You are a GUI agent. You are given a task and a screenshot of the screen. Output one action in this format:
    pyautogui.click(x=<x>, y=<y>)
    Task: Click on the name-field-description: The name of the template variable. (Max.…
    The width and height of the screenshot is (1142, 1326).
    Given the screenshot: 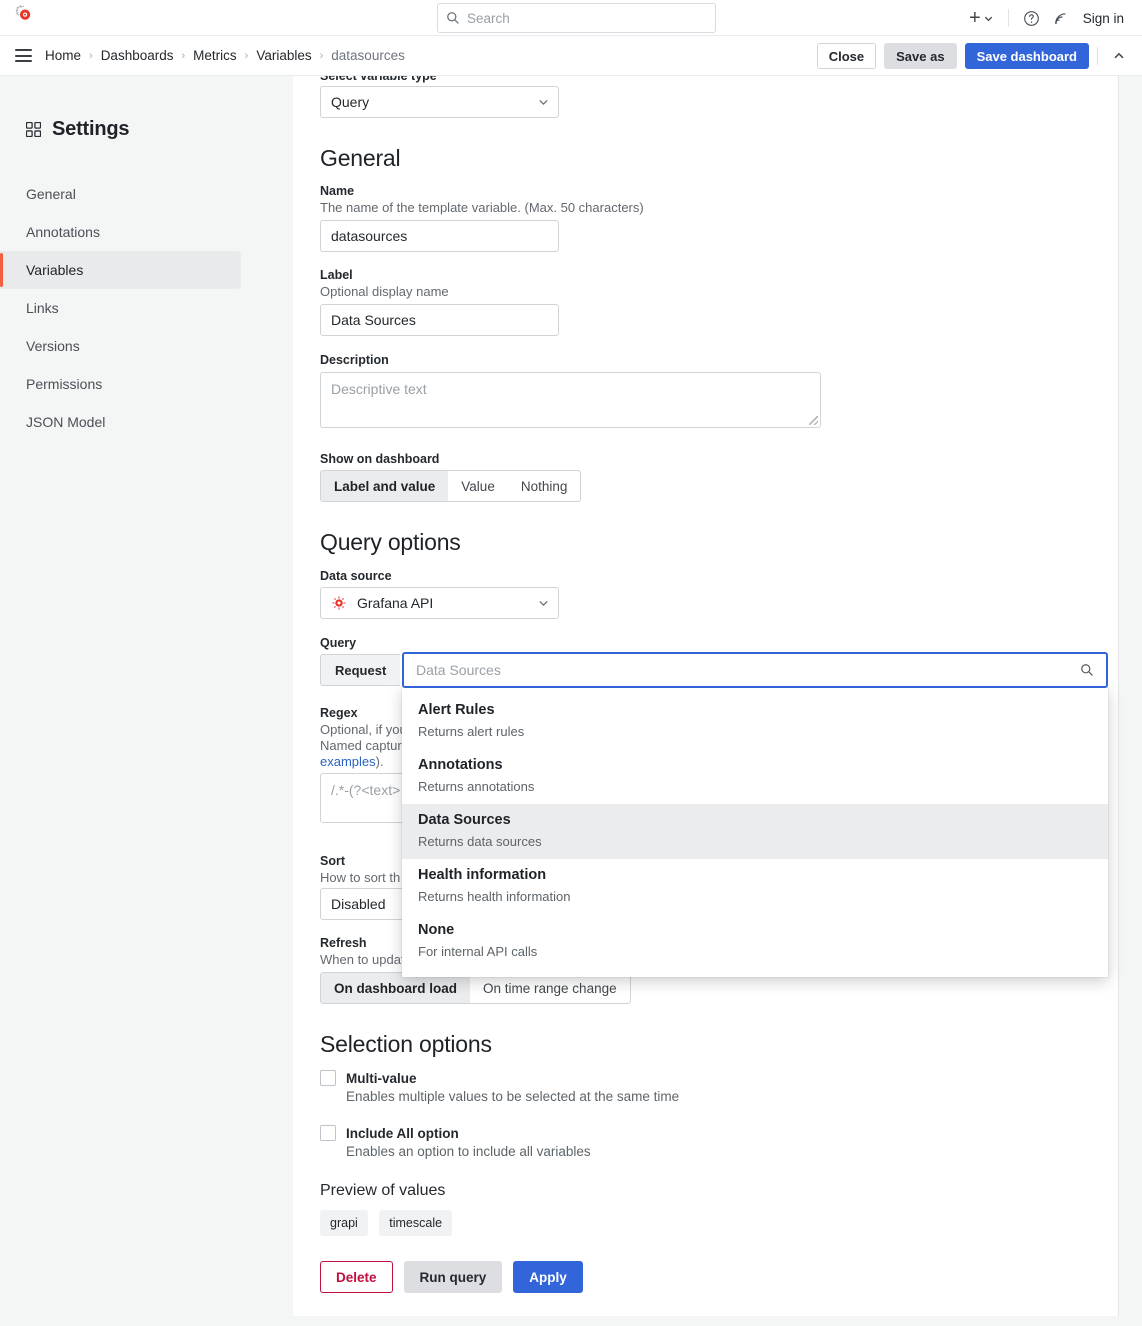 What is the action you would take?
    pyautogui.click(x=482, y=207)
    